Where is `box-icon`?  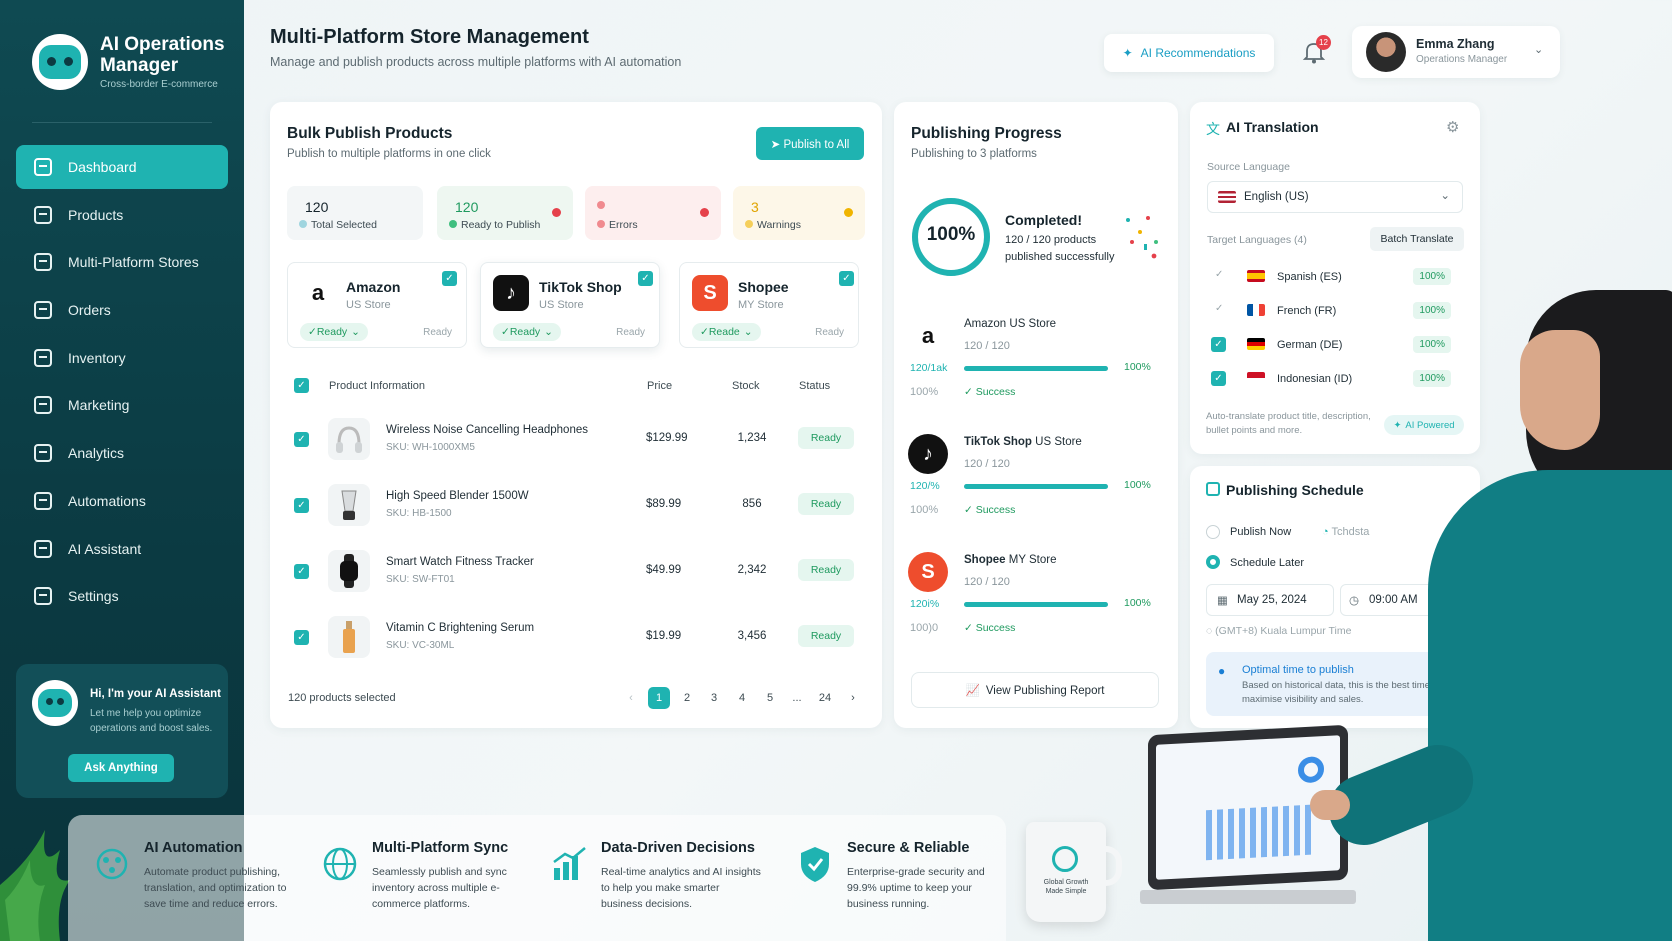 box-icon is located at coordinates (43, 214).